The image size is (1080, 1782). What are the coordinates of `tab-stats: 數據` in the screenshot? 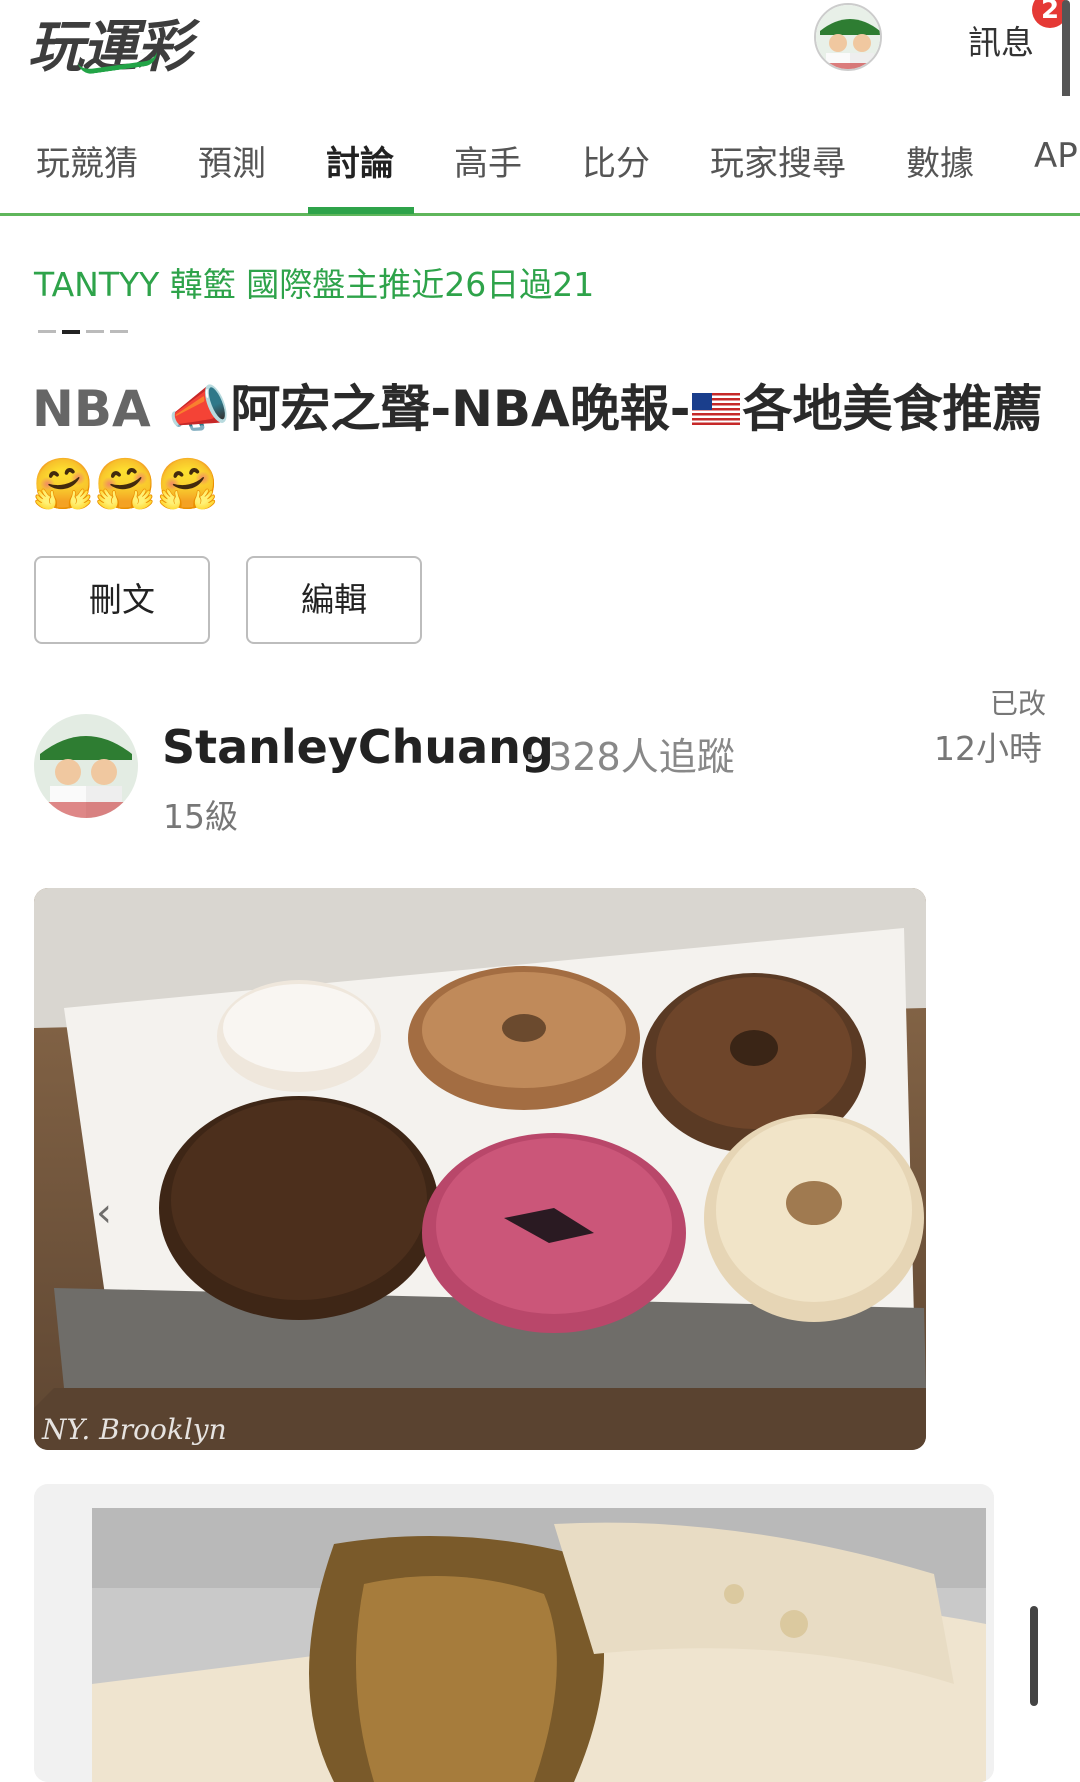 It's located at (940, 160).